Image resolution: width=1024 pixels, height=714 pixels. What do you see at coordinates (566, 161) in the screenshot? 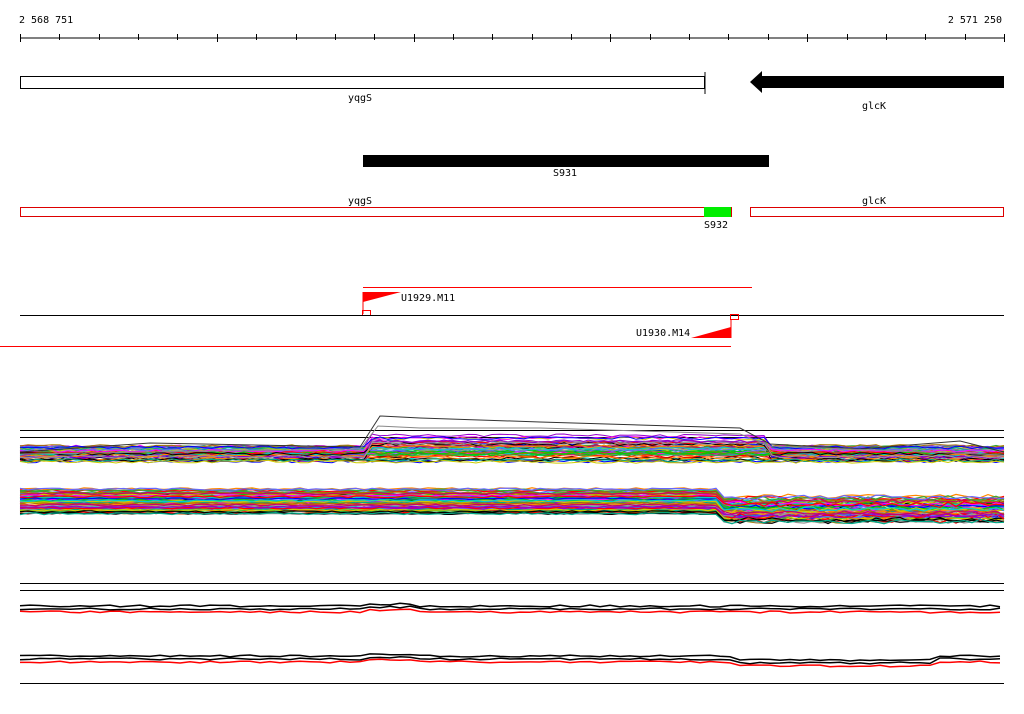
I see `segment-s931-bar` at bounding box center [566, 161].